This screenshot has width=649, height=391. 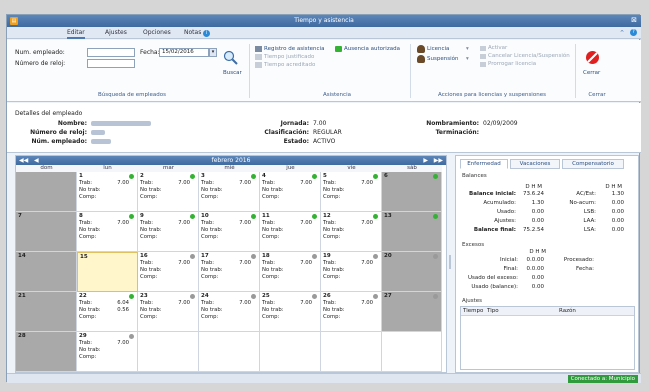 What do you see at coordinates (372, 49) in the screenshot?
I see `ausencia-autorizada-button: Ausencia autorizada` at bounding box center [372, 49].